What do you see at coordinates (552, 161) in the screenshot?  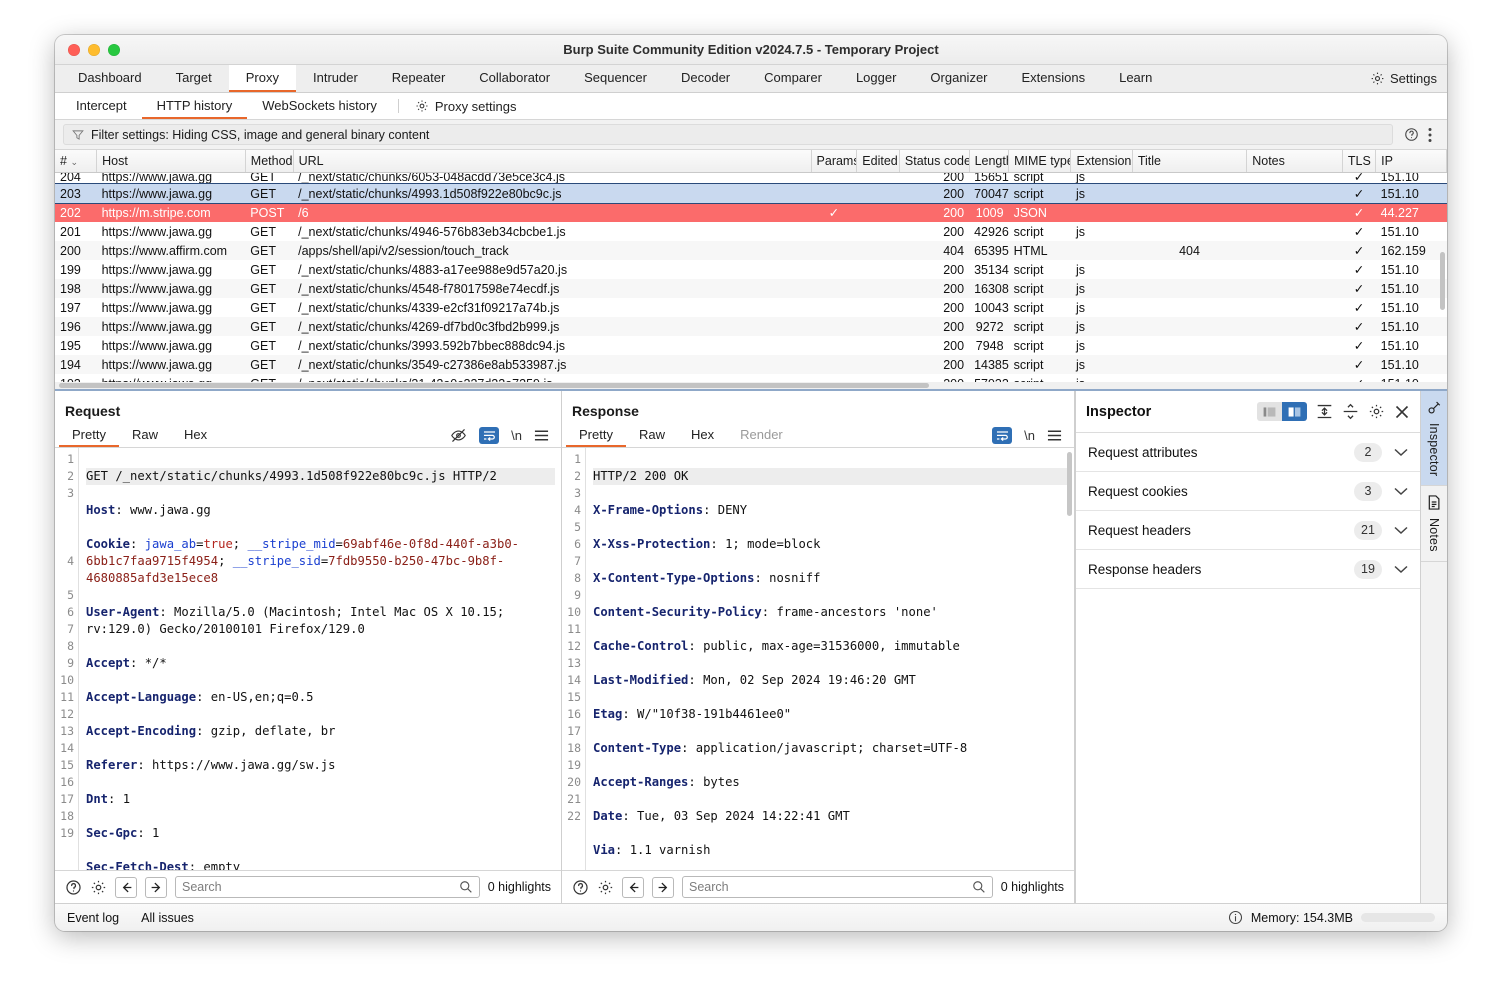 I see `column-header-url: URL` at bounding box center [552, 161].